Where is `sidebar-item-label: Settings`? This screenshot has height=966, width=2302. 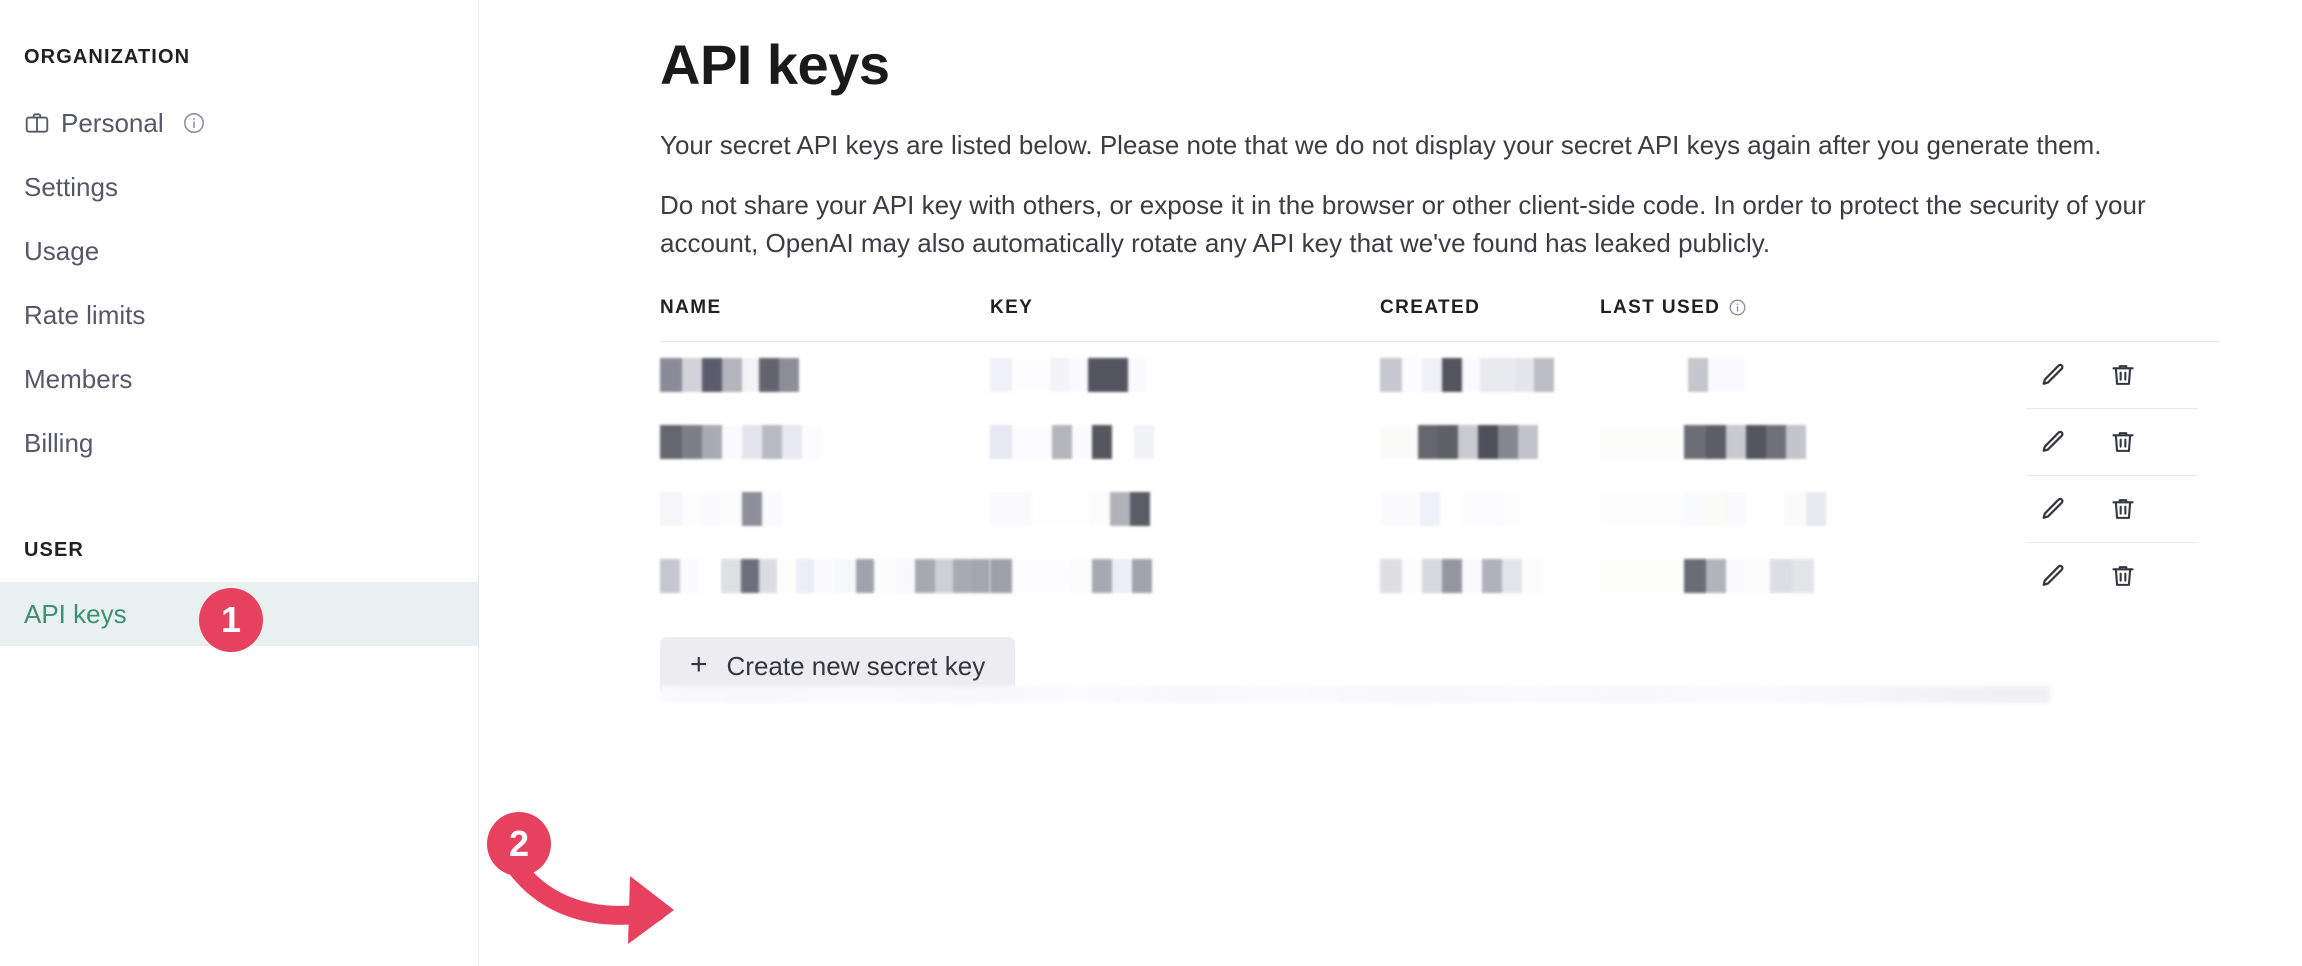 sidebar-item-label: Settings is located at coordinates (71, 187).